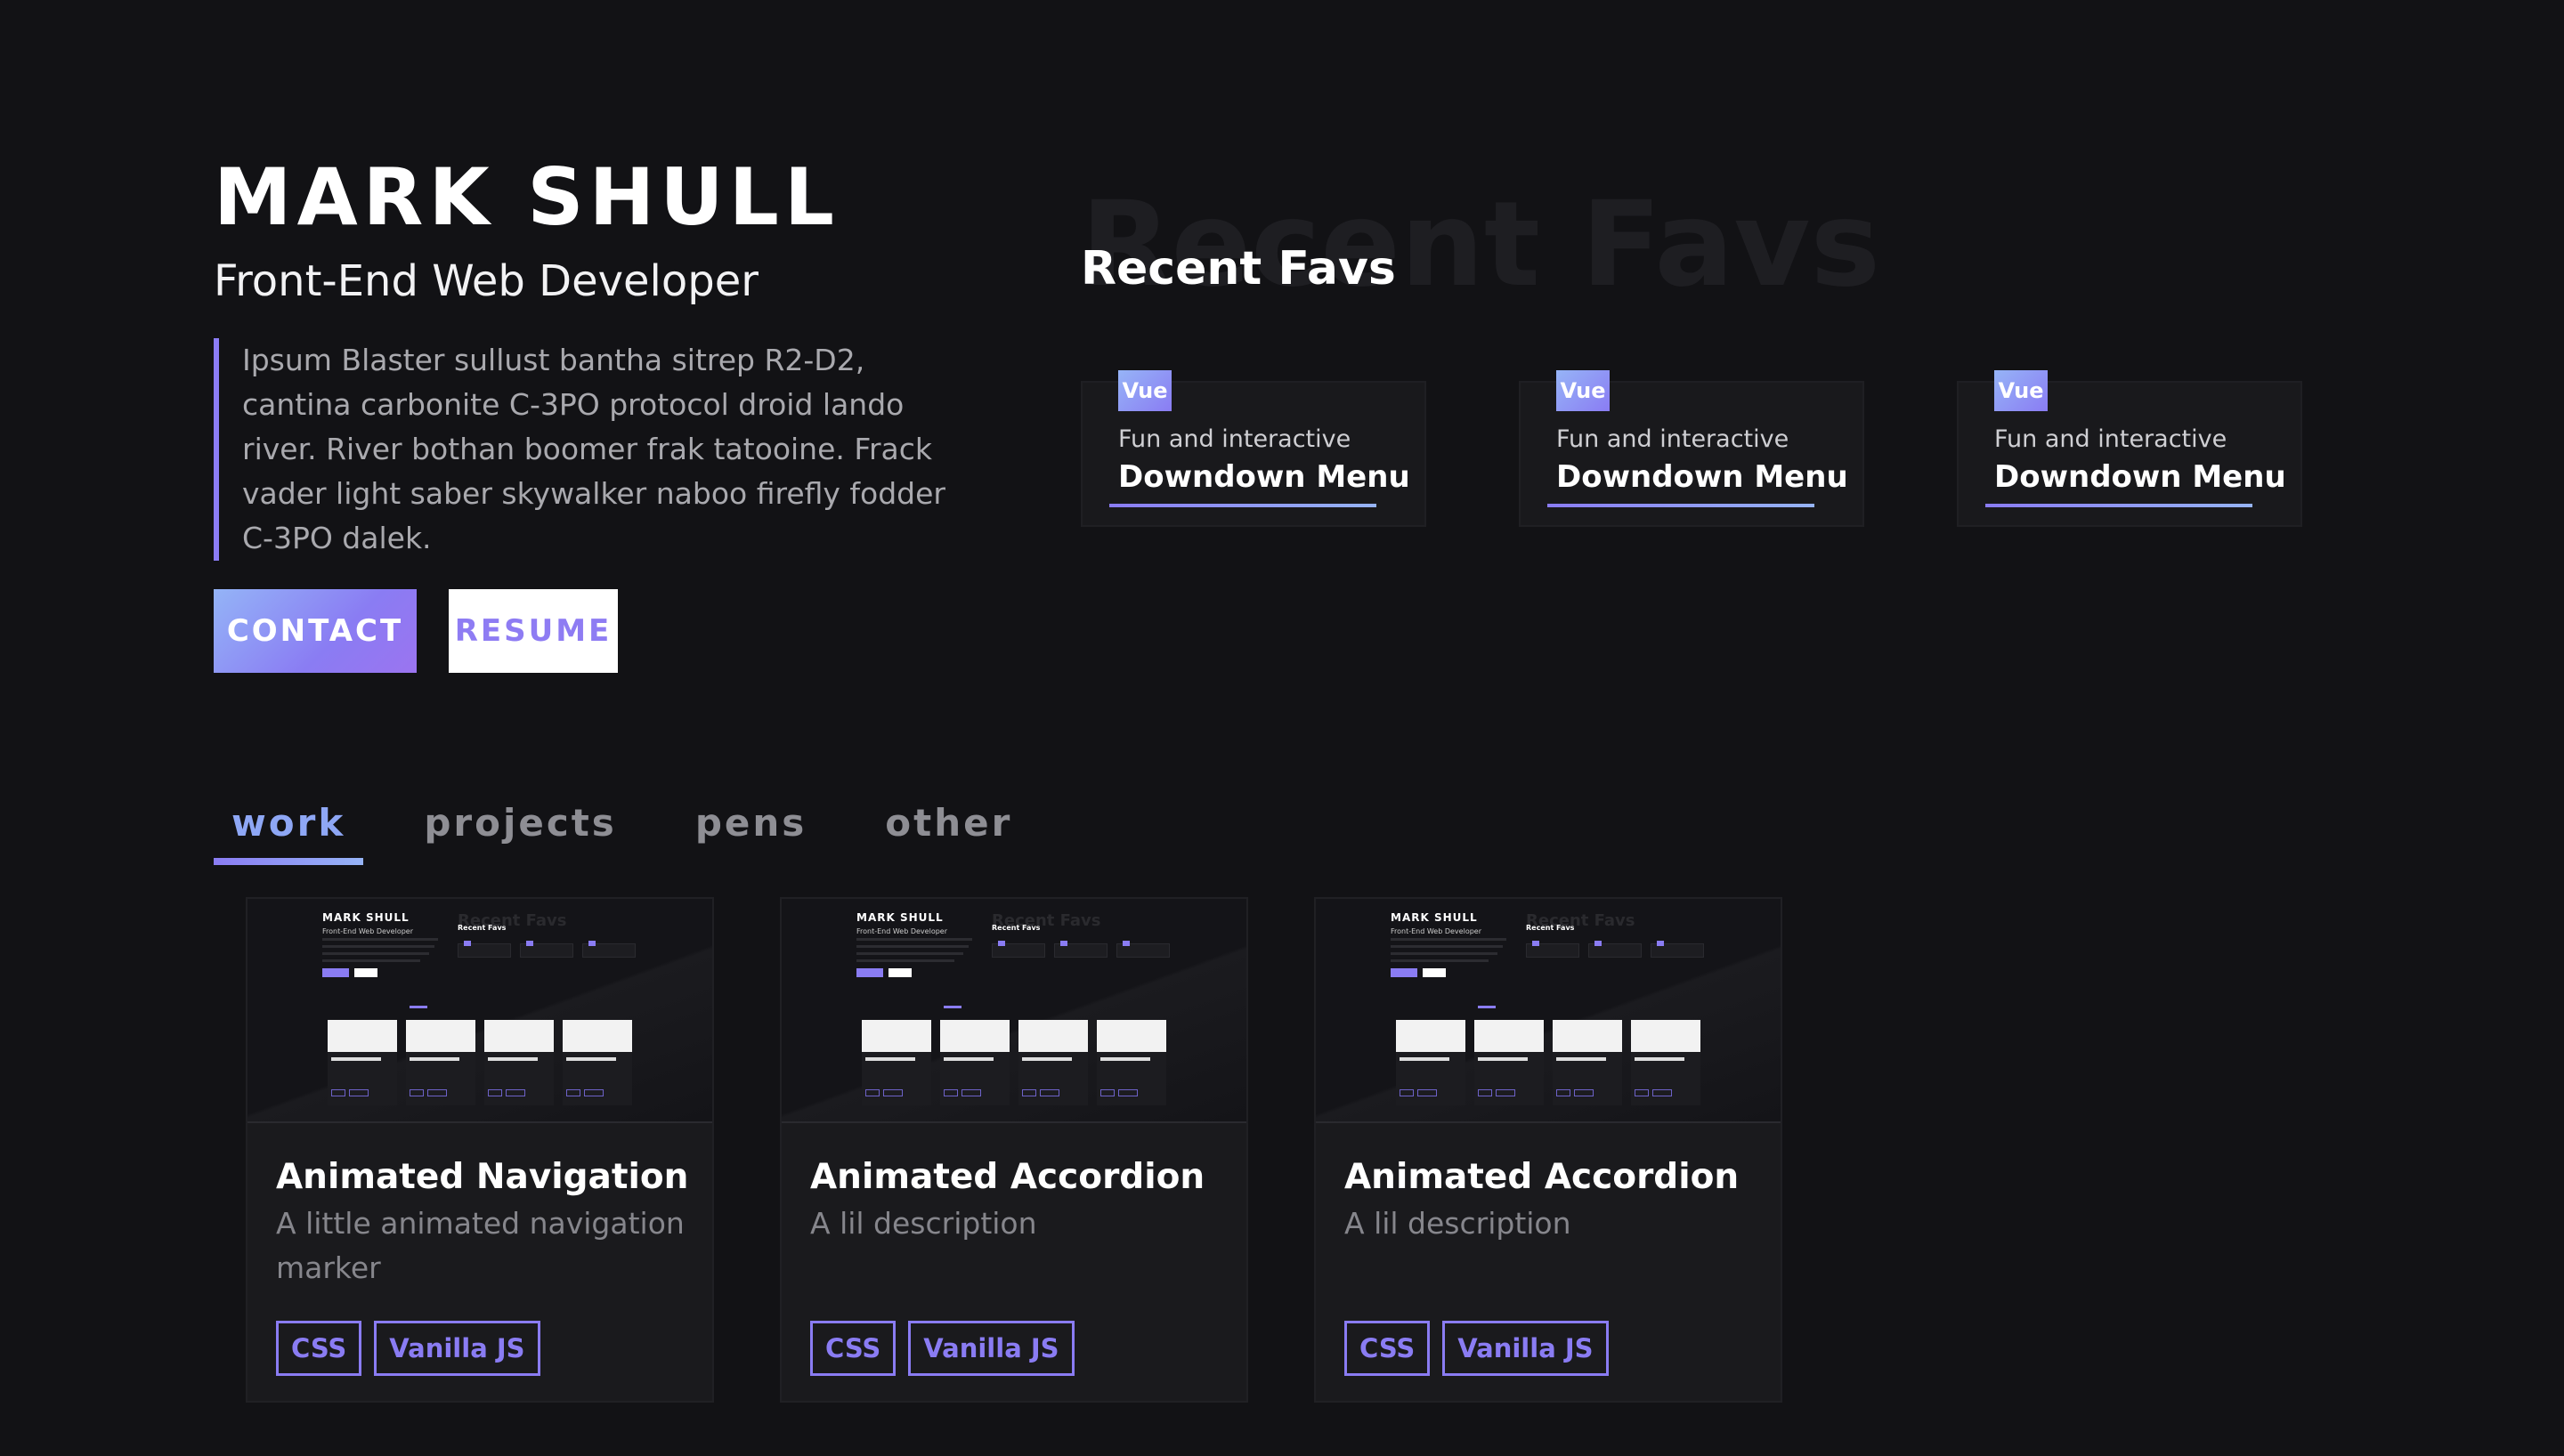  What do you see at coordinates (486, 281) in the screenshot?
I see `job-title: Front-End Web Developer` at bounding box center [486, 281].